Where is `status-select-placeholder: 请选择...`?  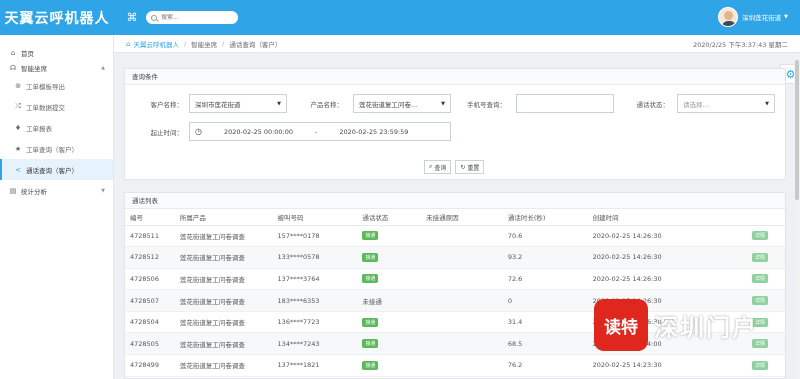 status-select-placeholder: 请选择... is located at coordinates (696, 104).